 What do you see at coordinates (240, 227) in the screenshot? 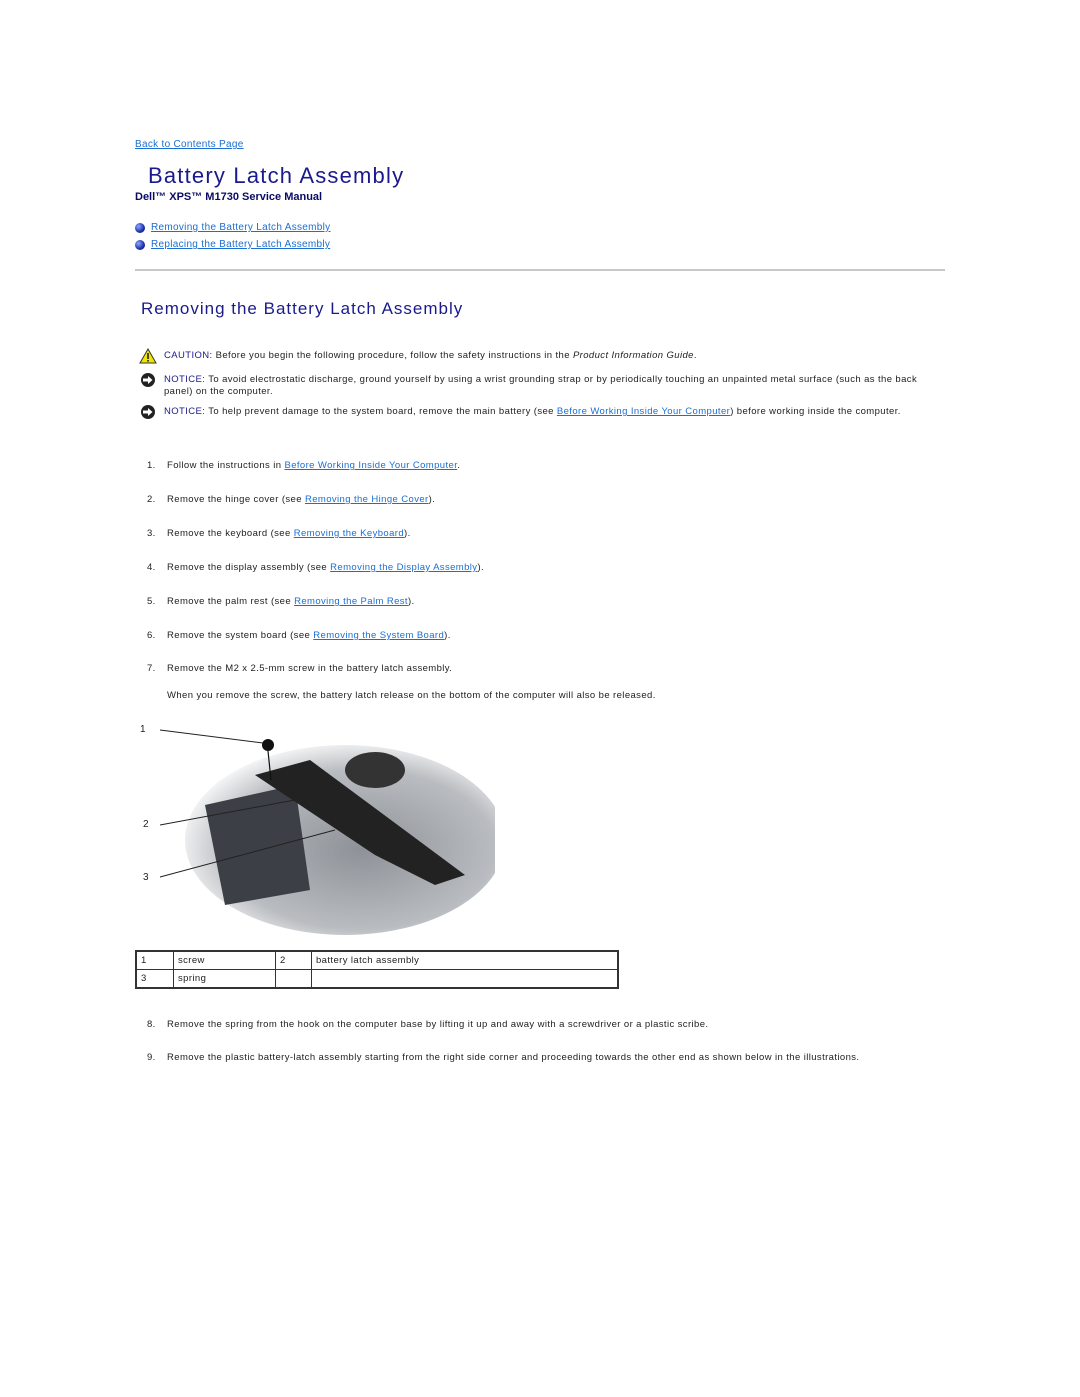
I see `toc-link-removing: Removing the Battery Latch Assembly` at bounding box center [240, 227].